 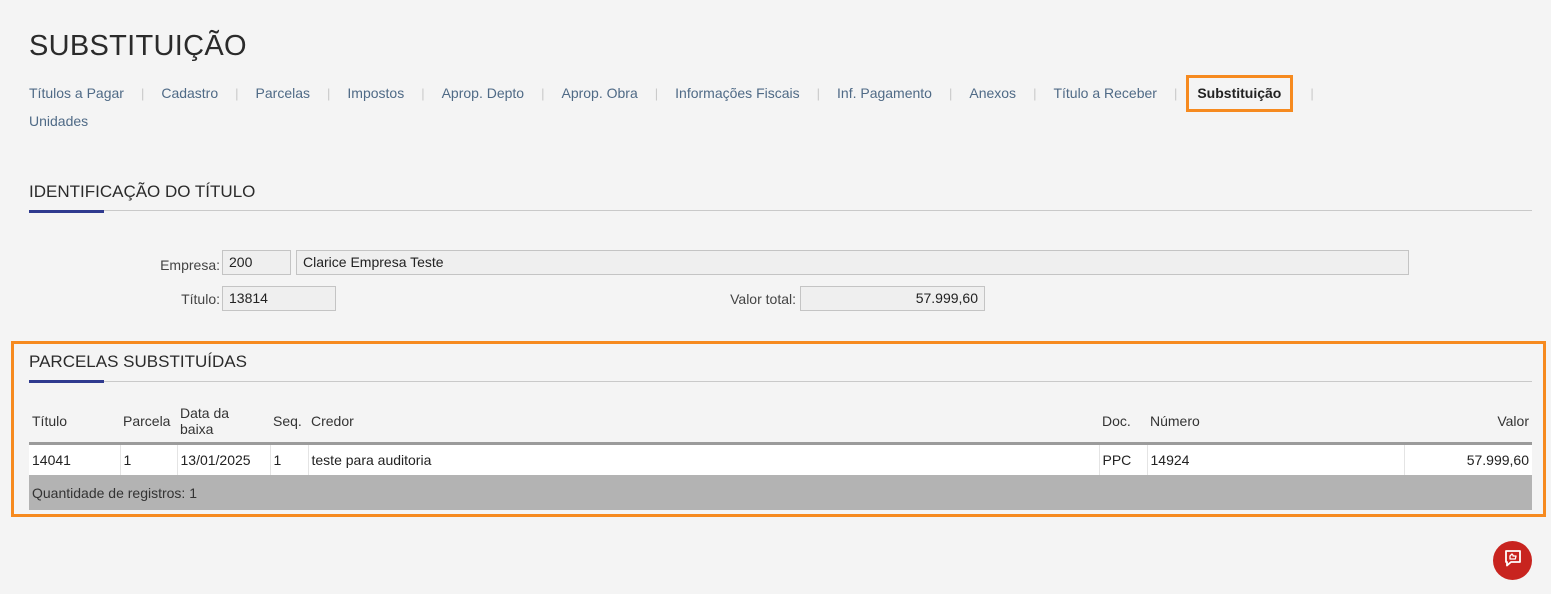 What do you see at coordinates (200, 299) in the screenshot?
I see `titulo-label: Título:` at bounding box center [200, 299].